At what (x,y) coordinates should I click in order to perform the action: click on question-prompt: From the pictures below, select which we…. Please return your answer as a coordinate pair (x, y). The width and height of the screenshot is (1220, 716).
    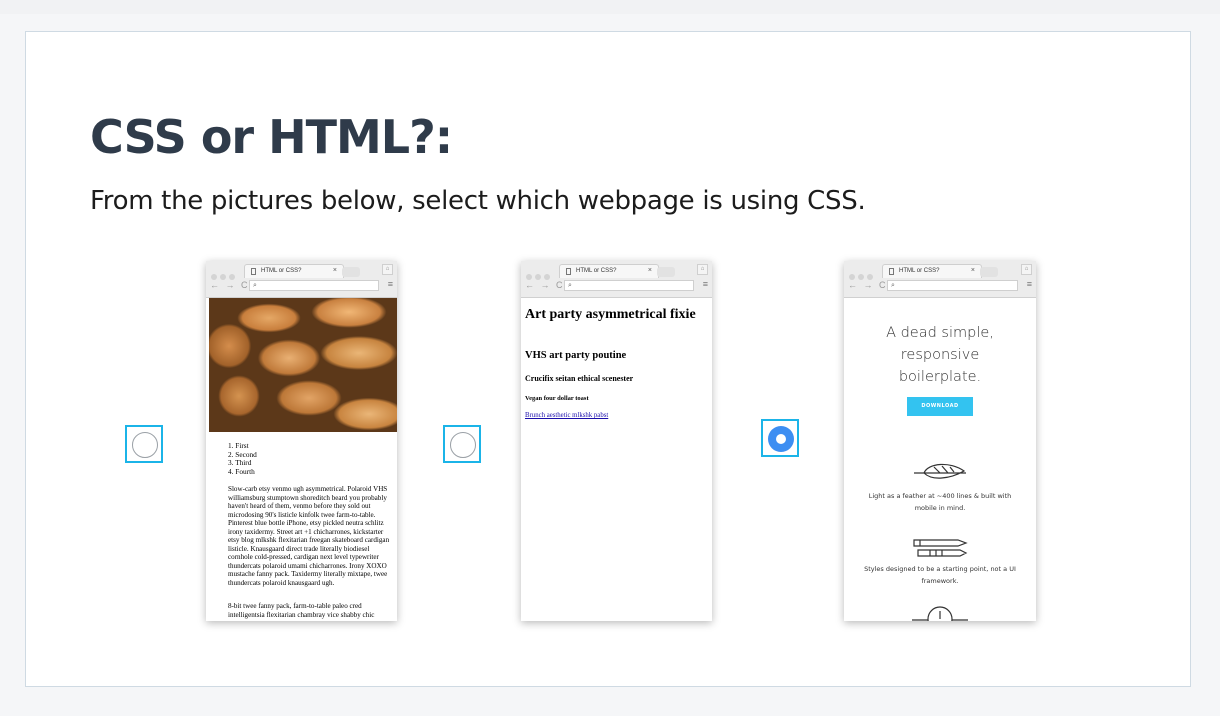
    Looking at the image, I should click on (478, 201).